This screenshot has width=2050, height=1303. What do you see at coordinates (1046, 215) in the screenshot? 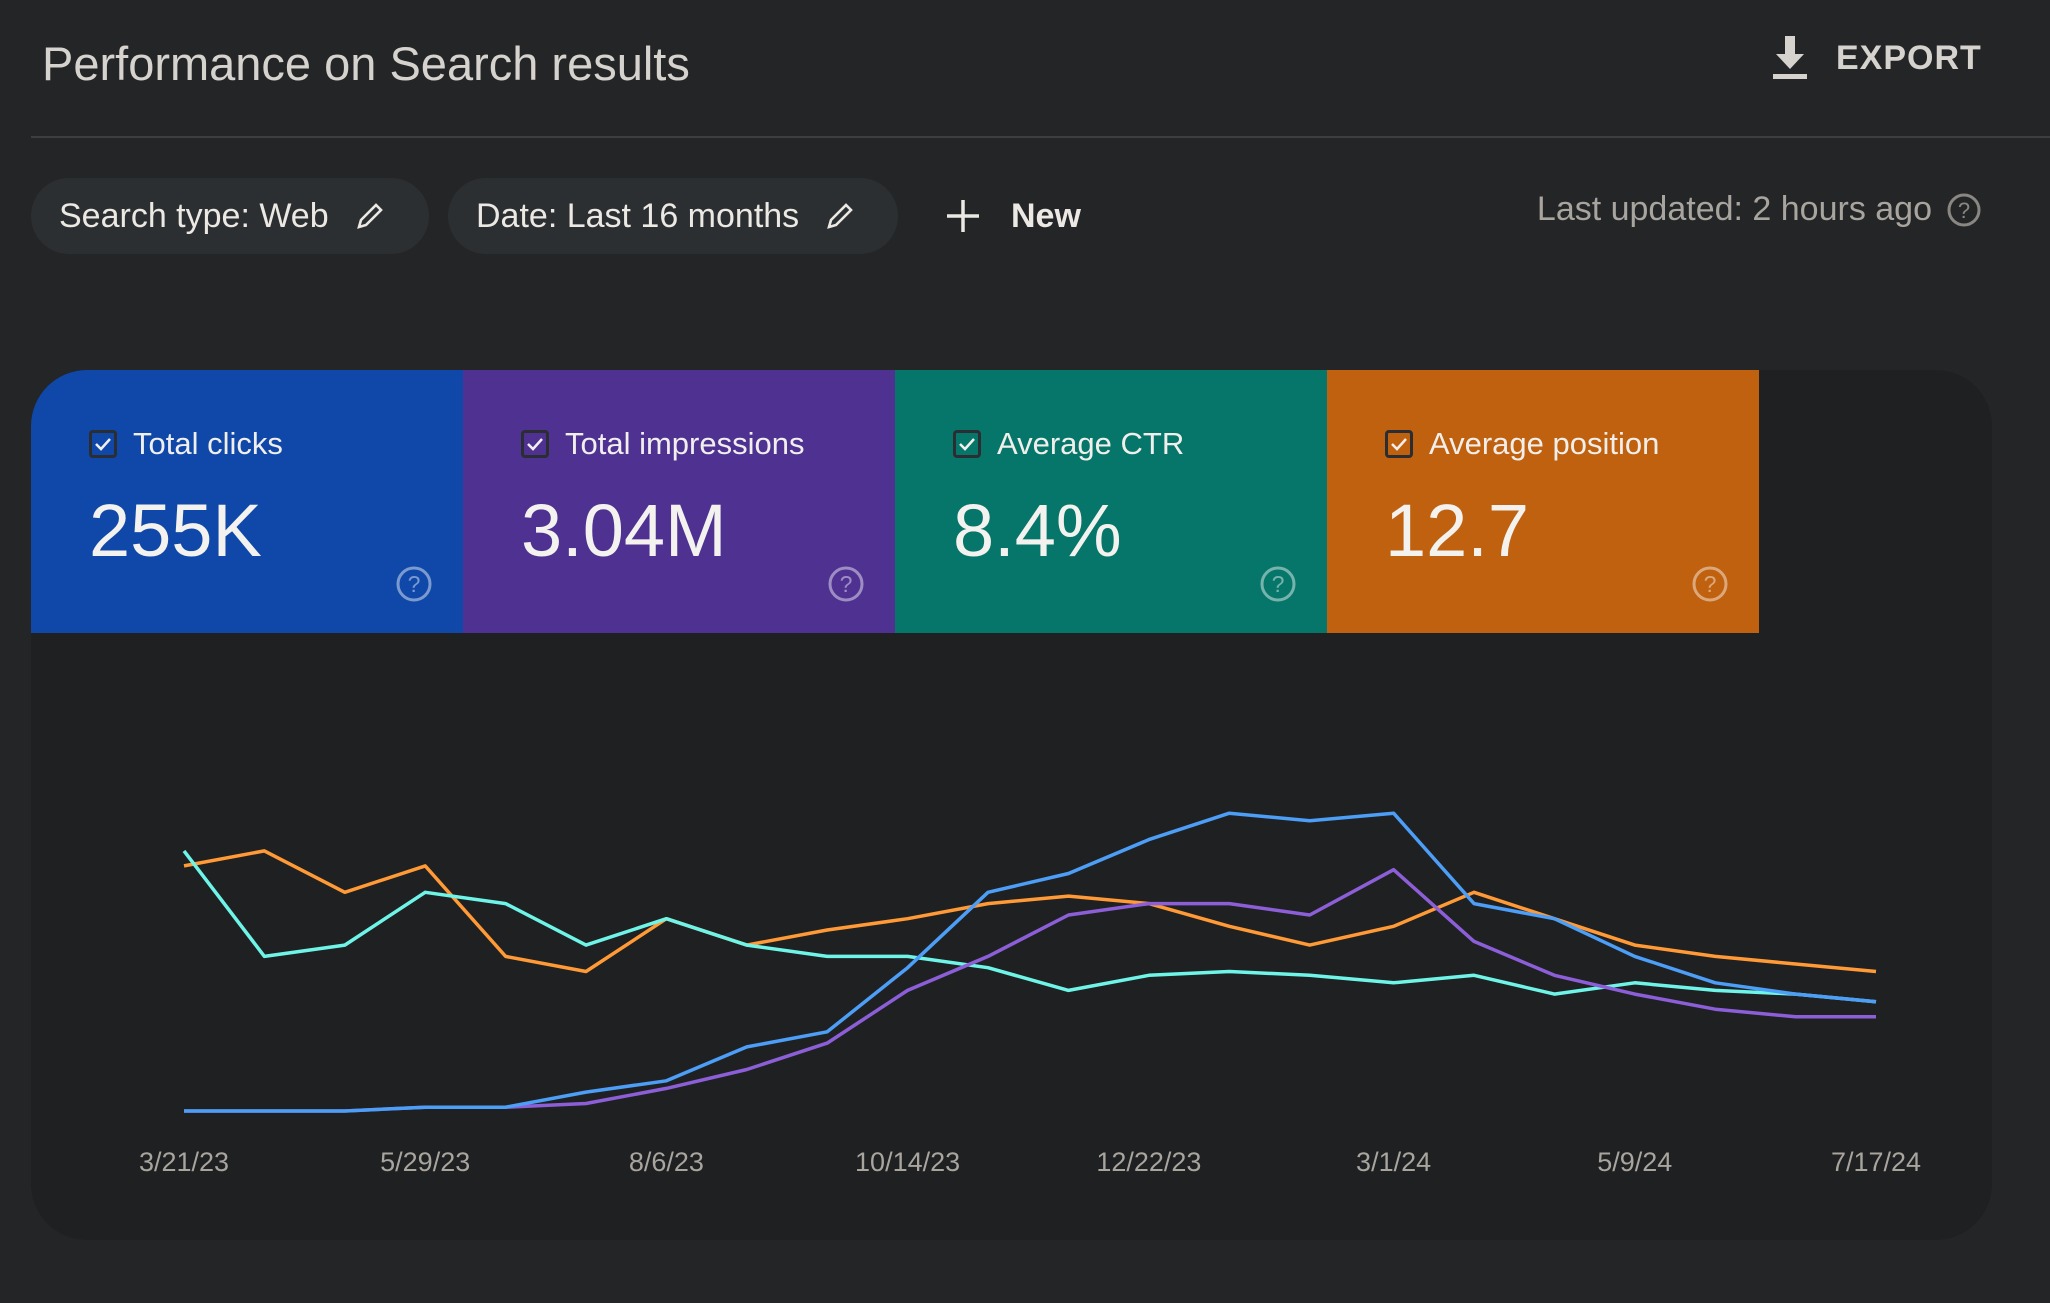
I see `new-label: New` at bounding box center [1046, 215].